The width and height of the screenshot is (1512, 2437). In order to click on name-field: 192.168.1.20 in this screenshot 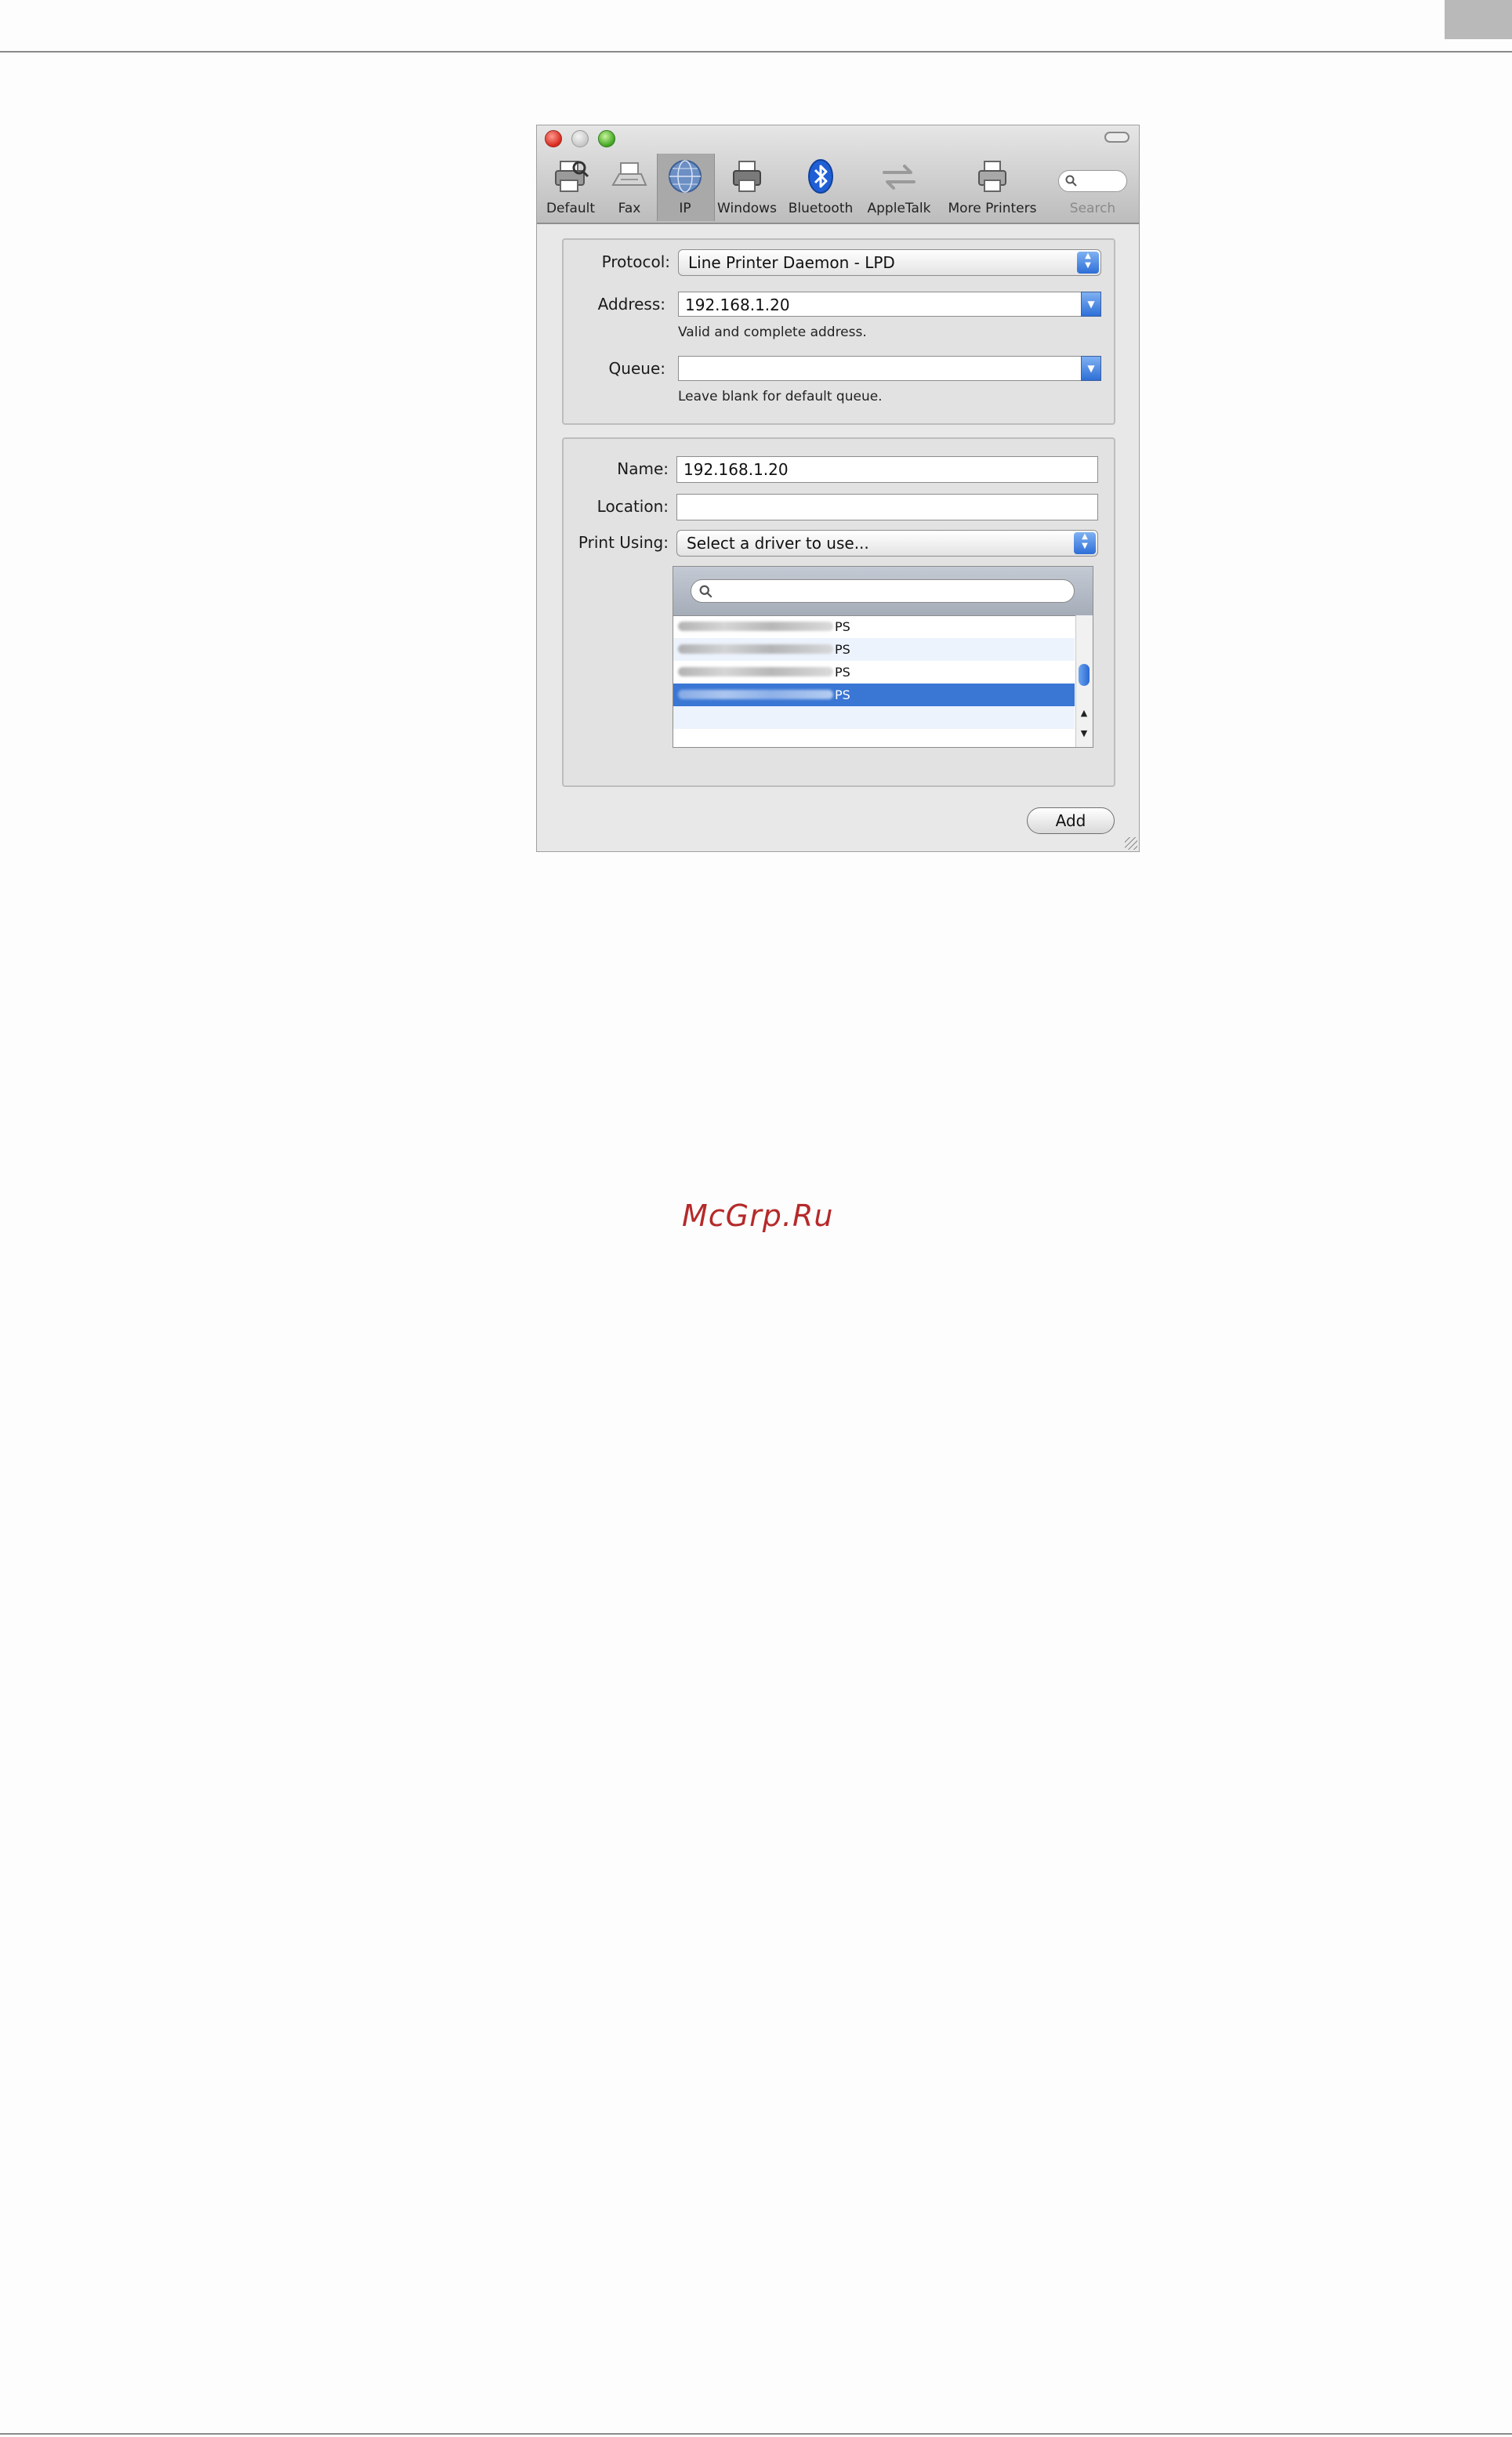, I will do `click(887, 469)`.